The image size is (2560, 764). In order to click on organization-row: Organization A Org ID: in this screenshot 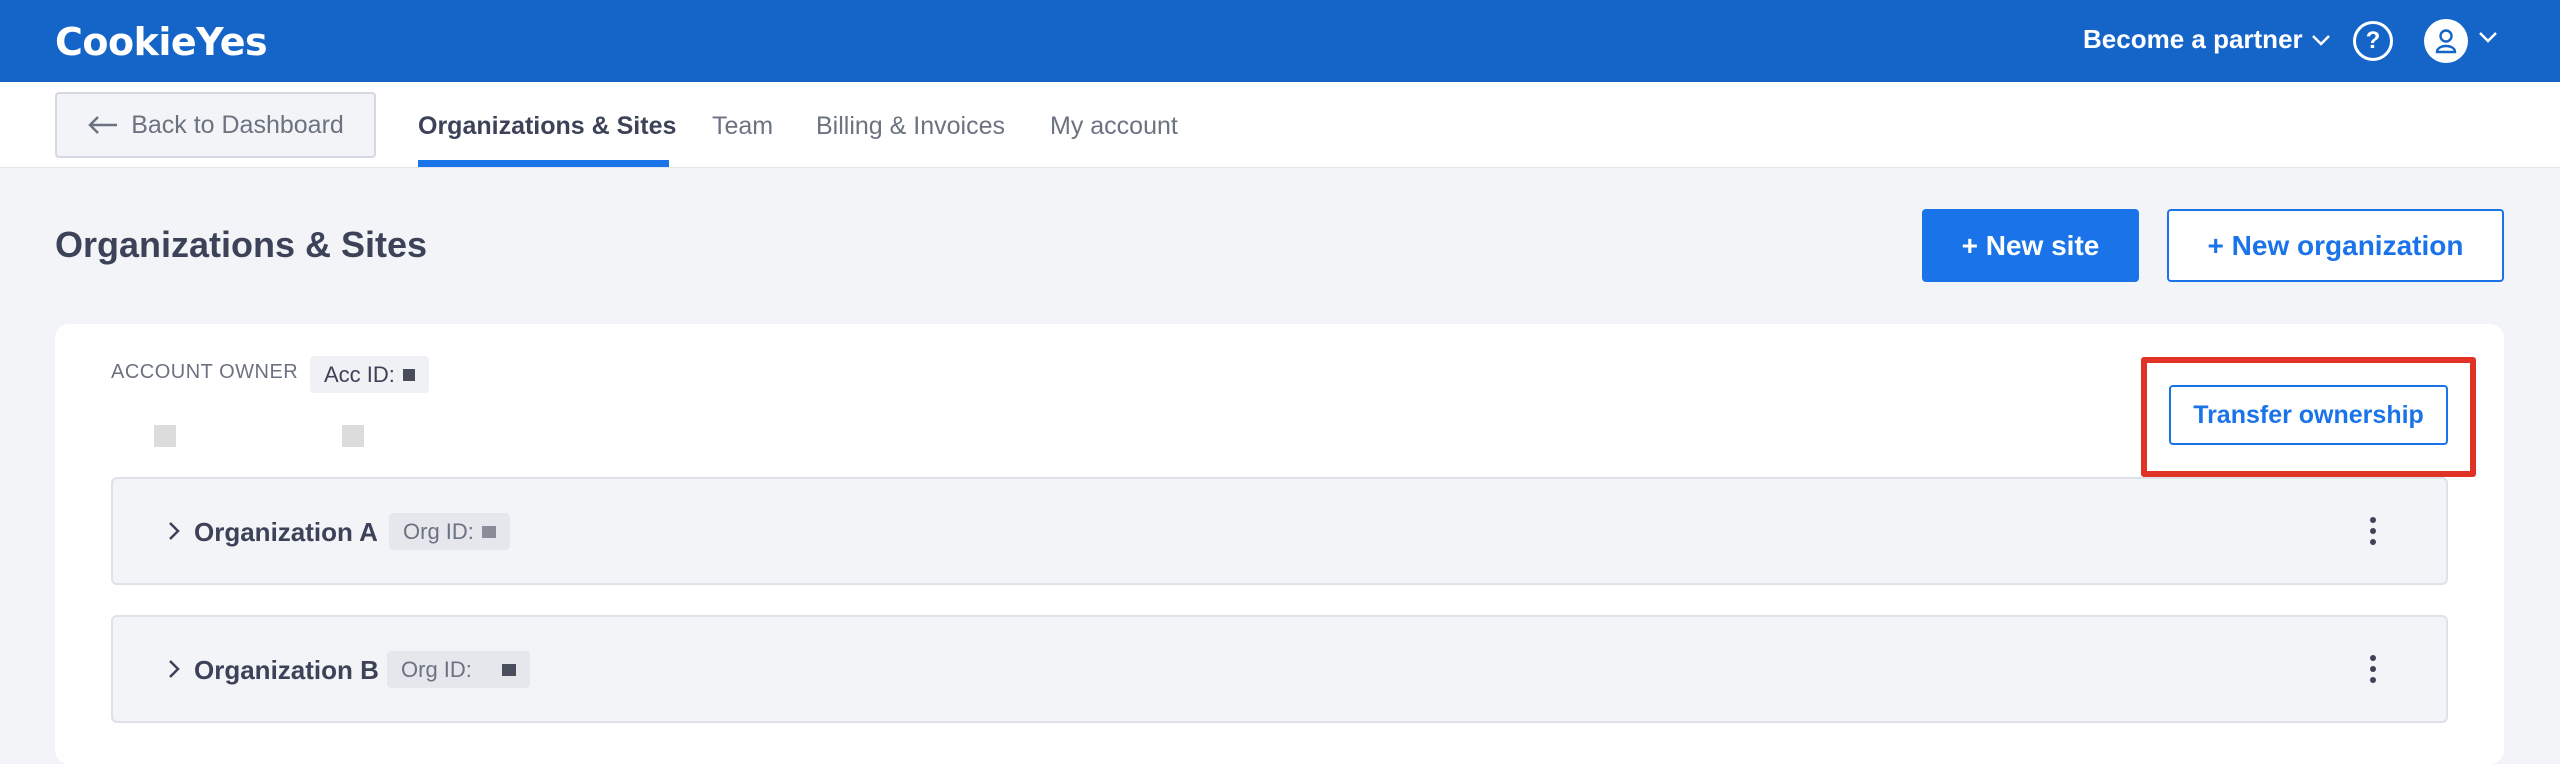, I will do `click(1279, 531)`.